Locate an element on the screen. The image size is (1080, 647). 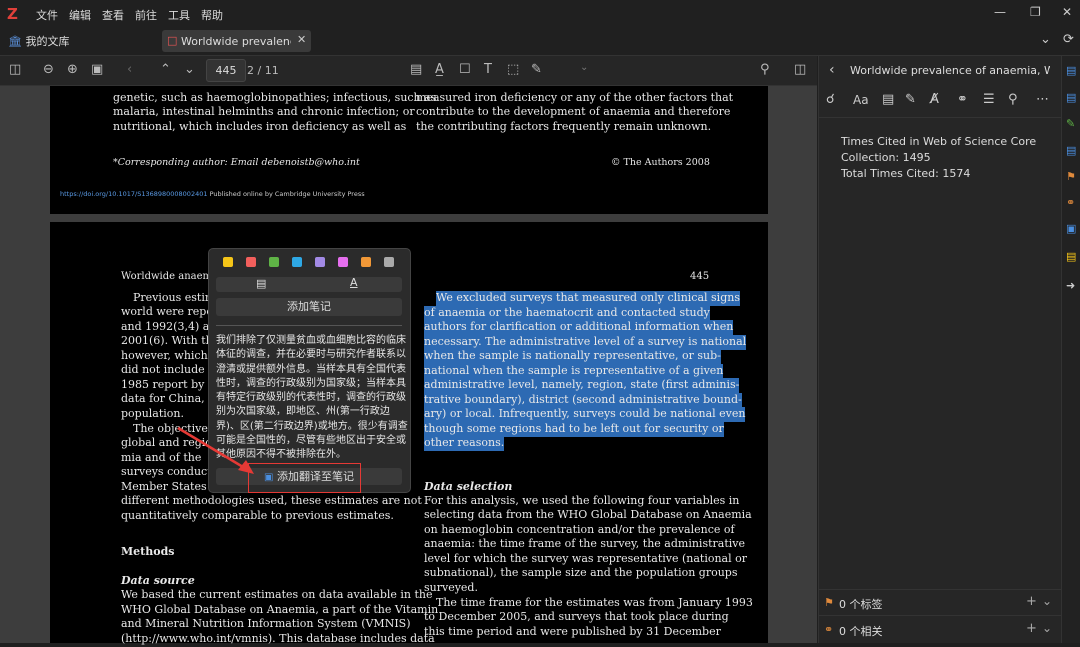
more-icon: ⋯ is located at coordinates (1042, 99).